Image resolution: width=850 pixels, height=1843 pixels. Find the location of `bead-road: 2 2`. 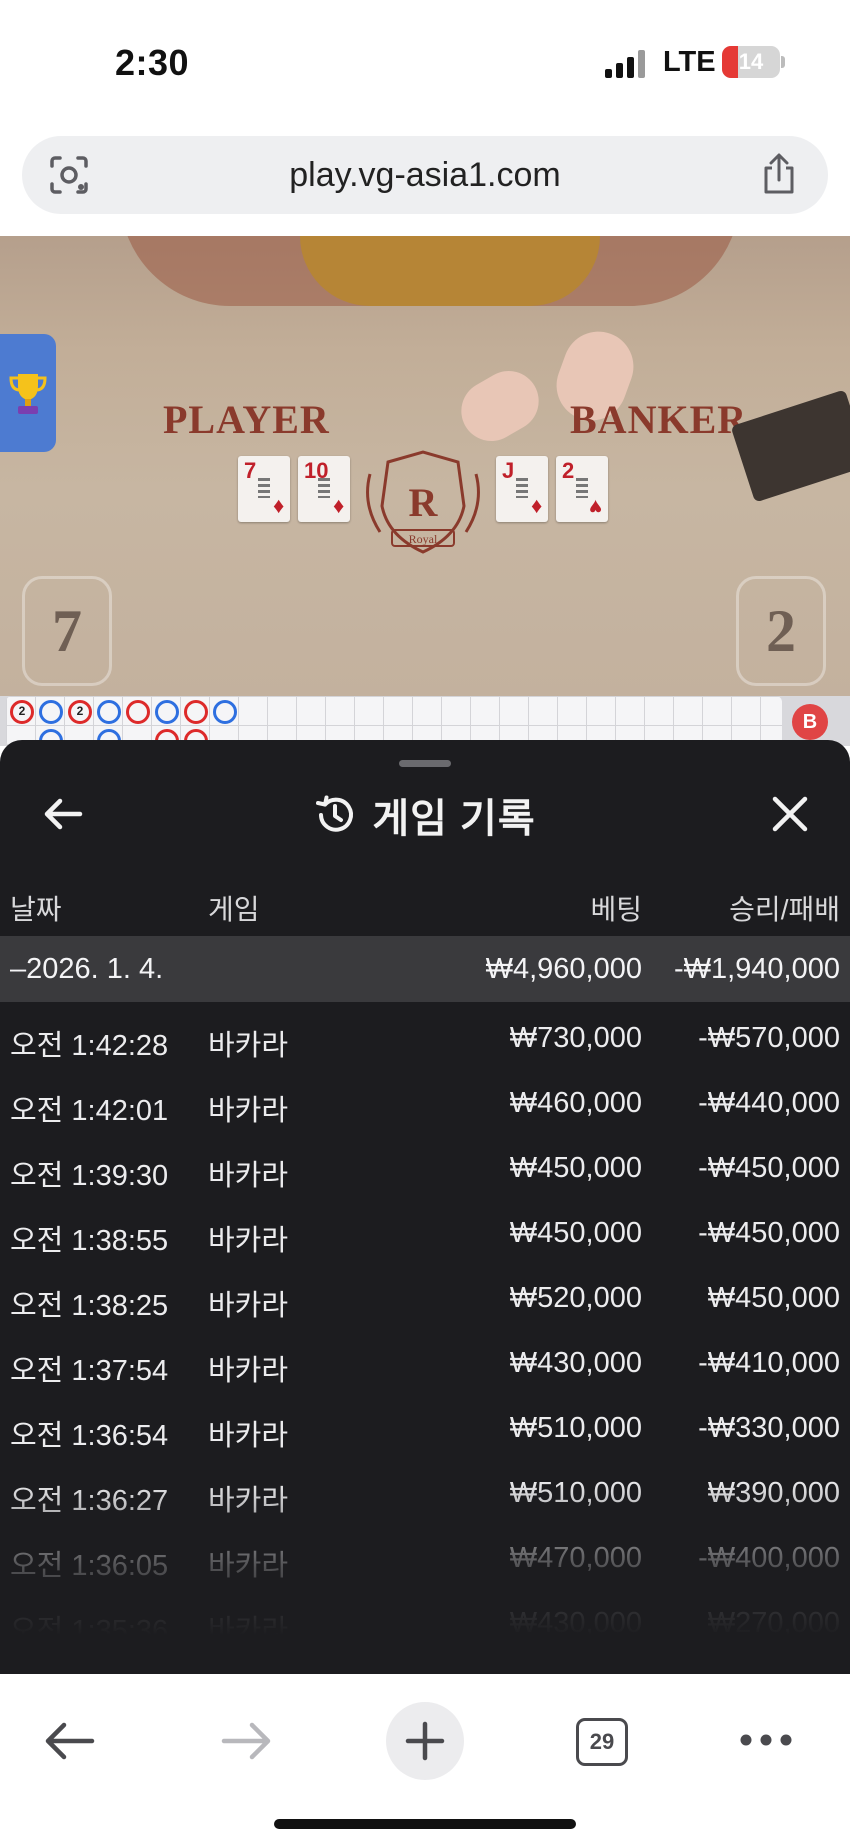

bead-road: 2 2 is located at coordinates (394, 724).